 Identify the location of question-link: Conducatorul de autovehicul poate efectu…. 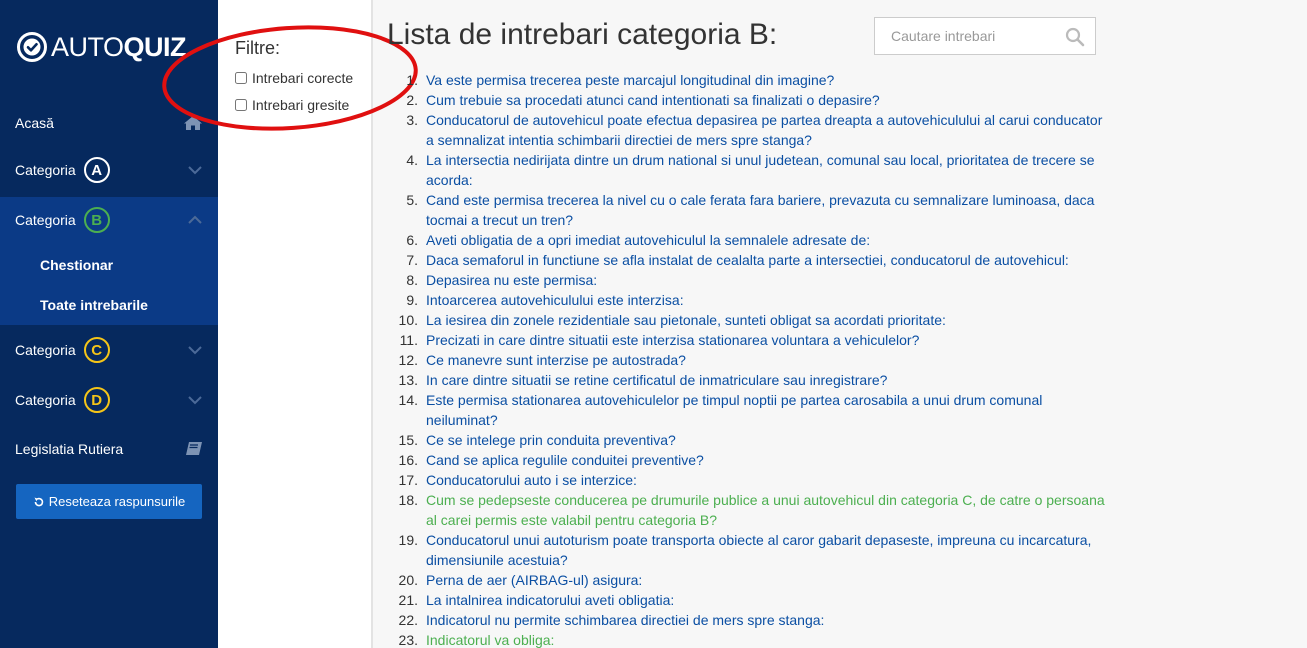
(768, 130).